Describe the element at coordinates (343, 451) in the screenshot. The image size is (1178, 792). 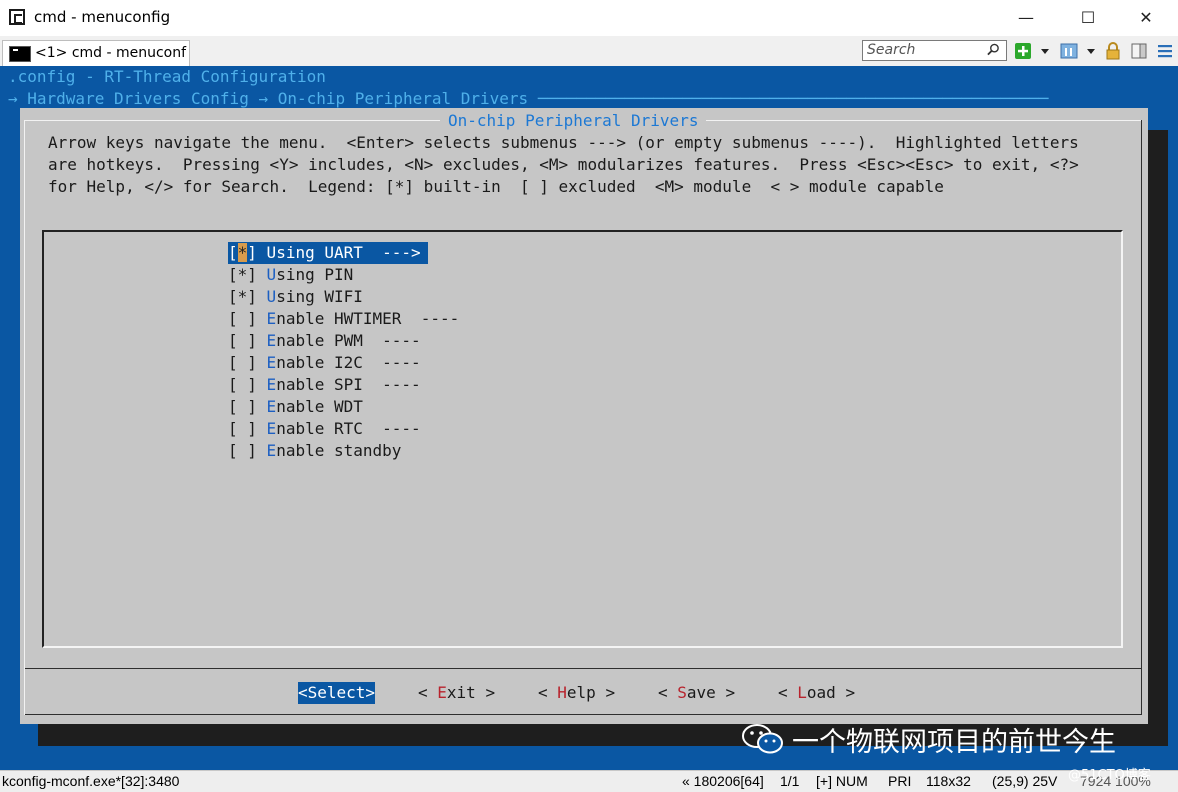
I see `menu-item: [ ] Enable standby` at that location.